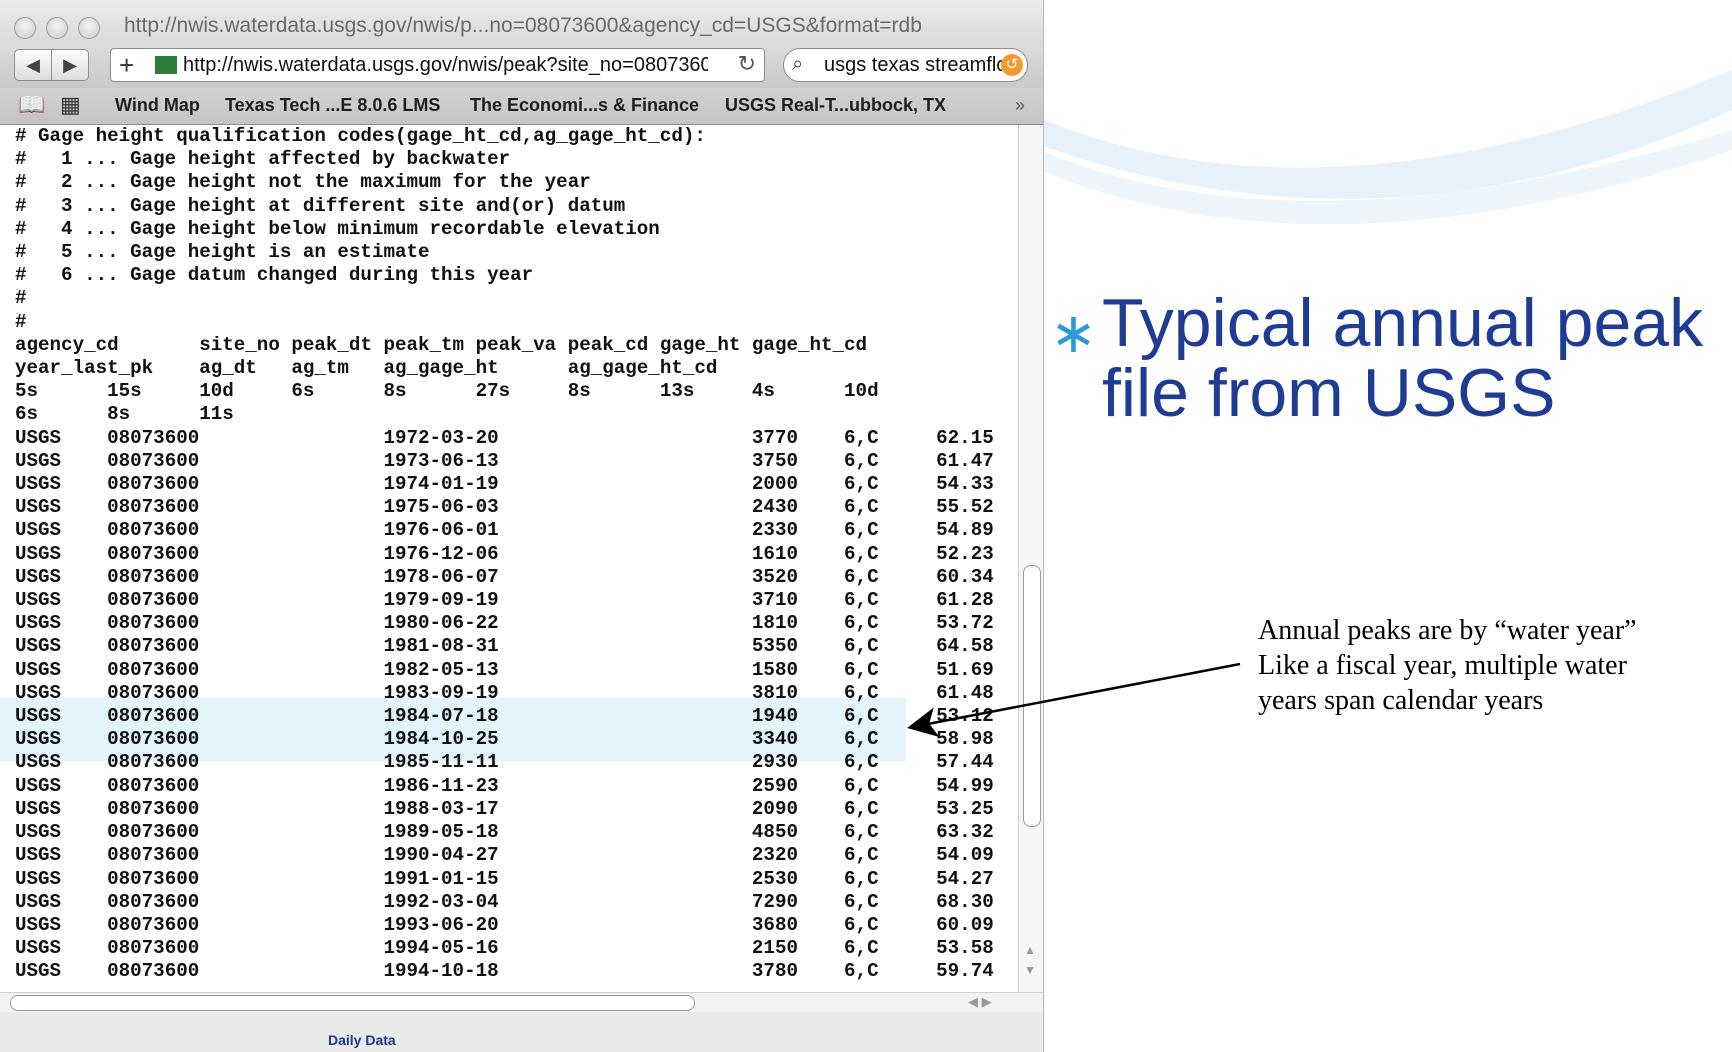 The image size is (1732, 1052). Describe the element at coordinates (1447, 630) in the screenshot. I see `annotation-line: Annual peaks are by “water year”` at that location.